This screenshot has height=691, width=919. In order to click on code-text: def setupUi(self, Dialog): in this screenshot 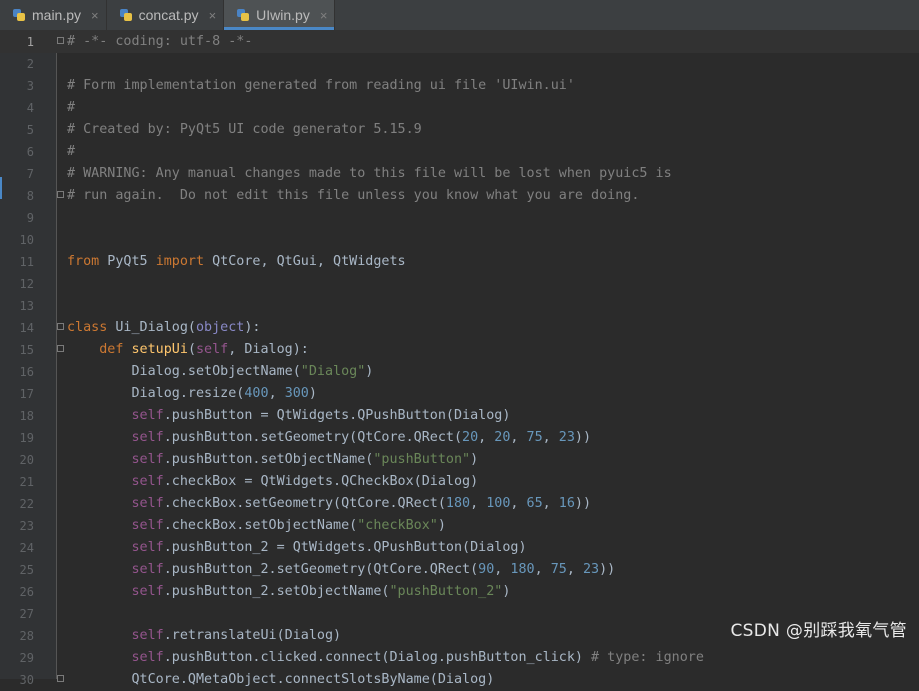, I will do `click(188, 350)`.